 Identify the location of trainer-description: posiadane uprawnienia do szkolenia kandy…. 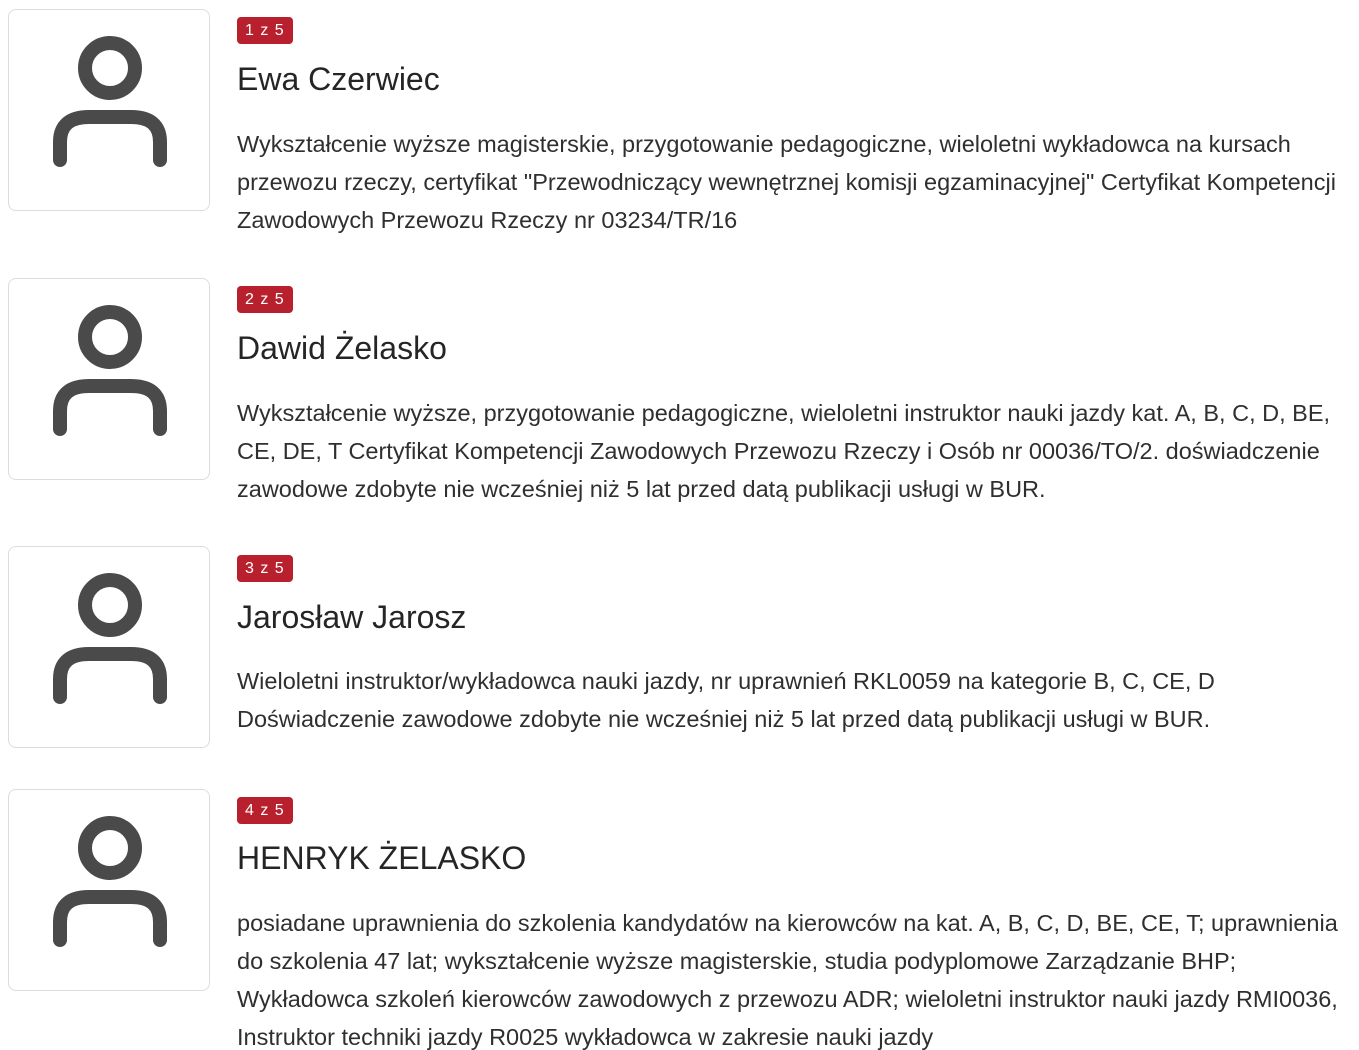
(787, 980).